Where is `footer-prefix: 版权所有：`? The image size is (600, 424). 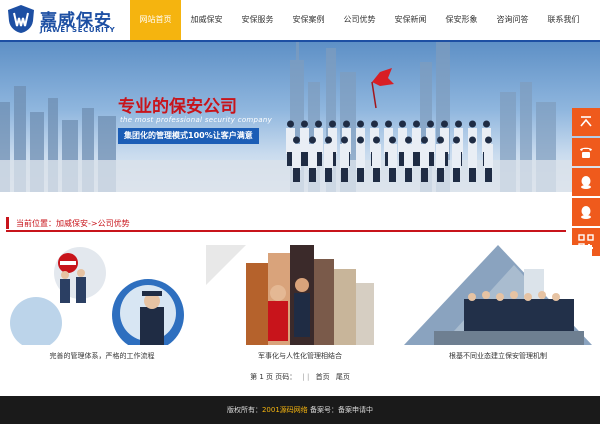 footer-prefix: 版权所有： is located at coordinates (244, 410).